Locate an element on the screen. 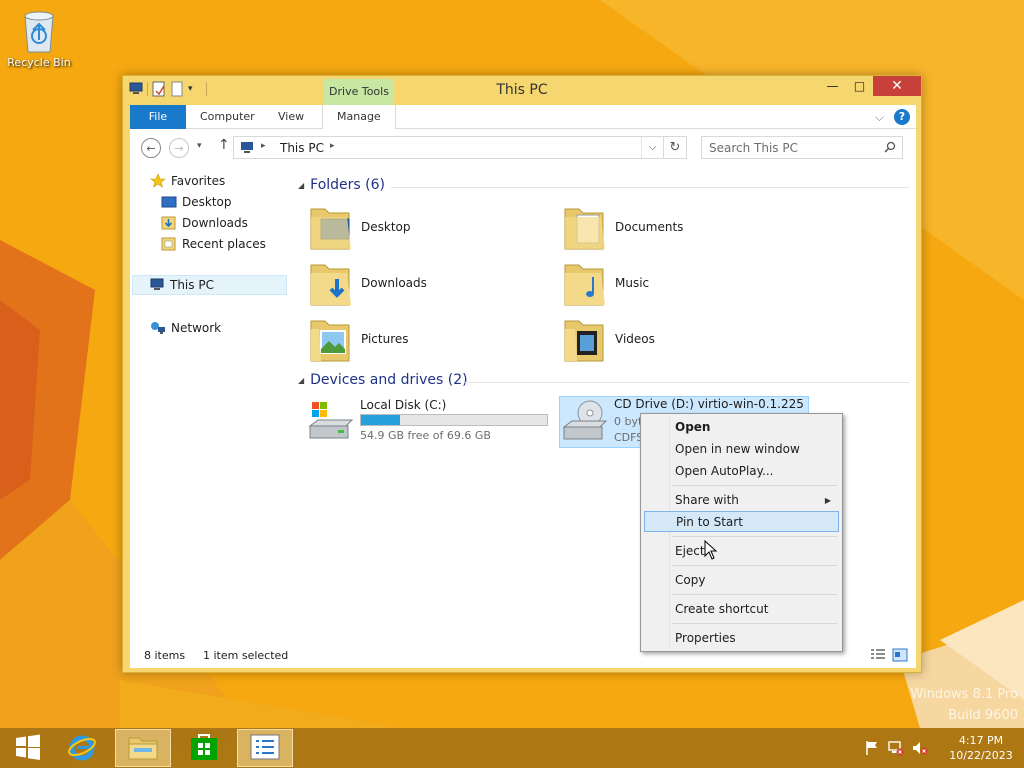  folders-group-header: ◢ Folders (6) is located at coordinates (341, 185).